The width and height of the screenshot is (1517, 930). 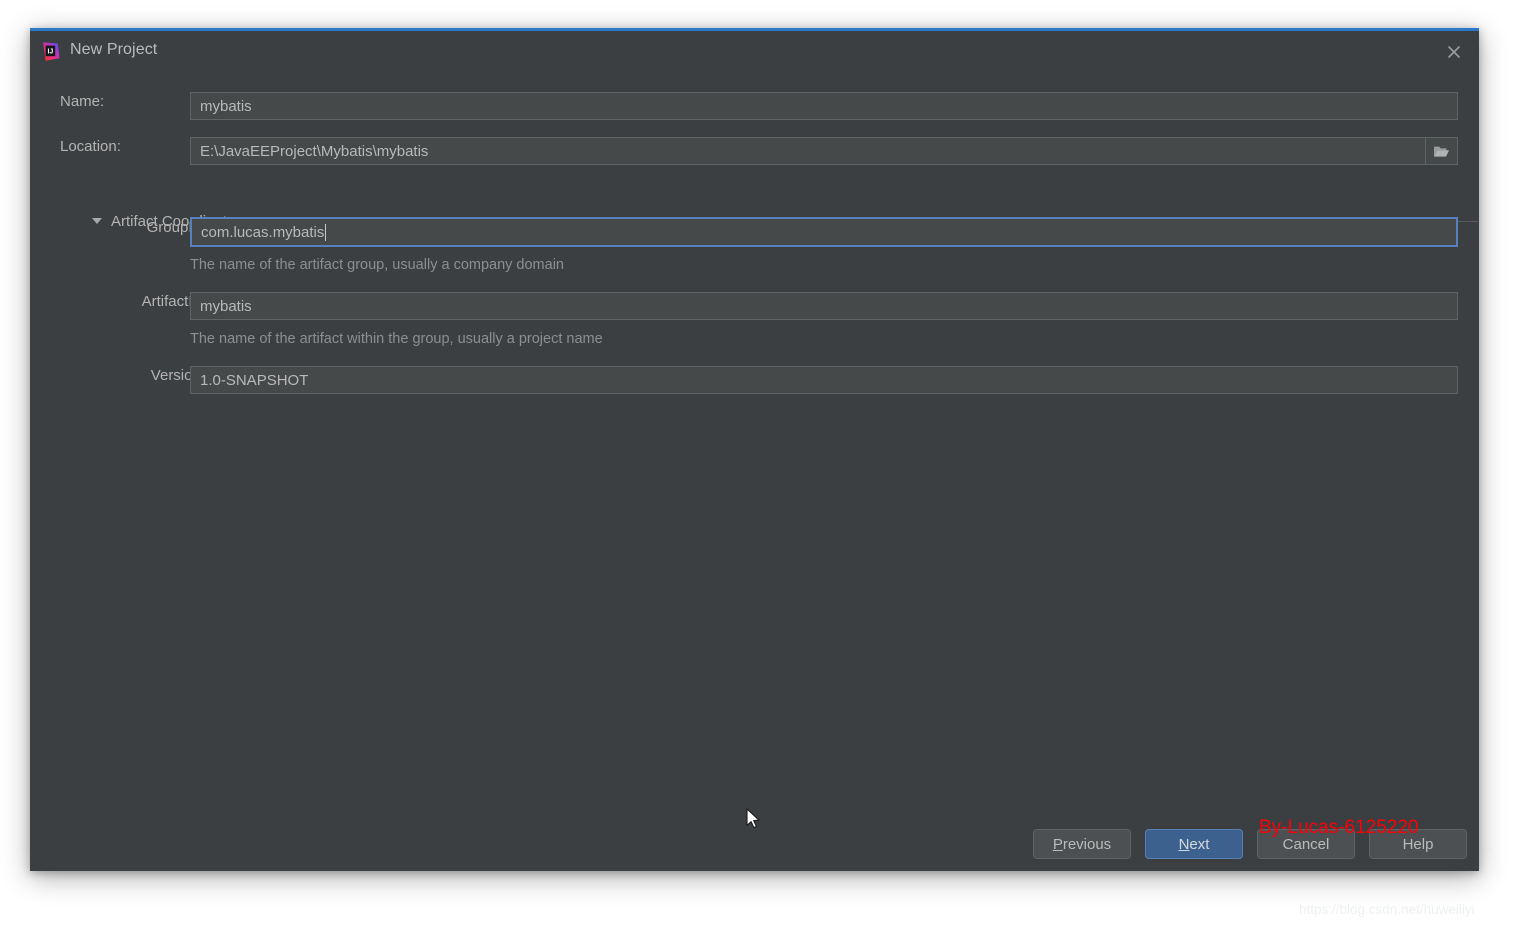 I want to click on close-icon, so click(x=1454, y=52).